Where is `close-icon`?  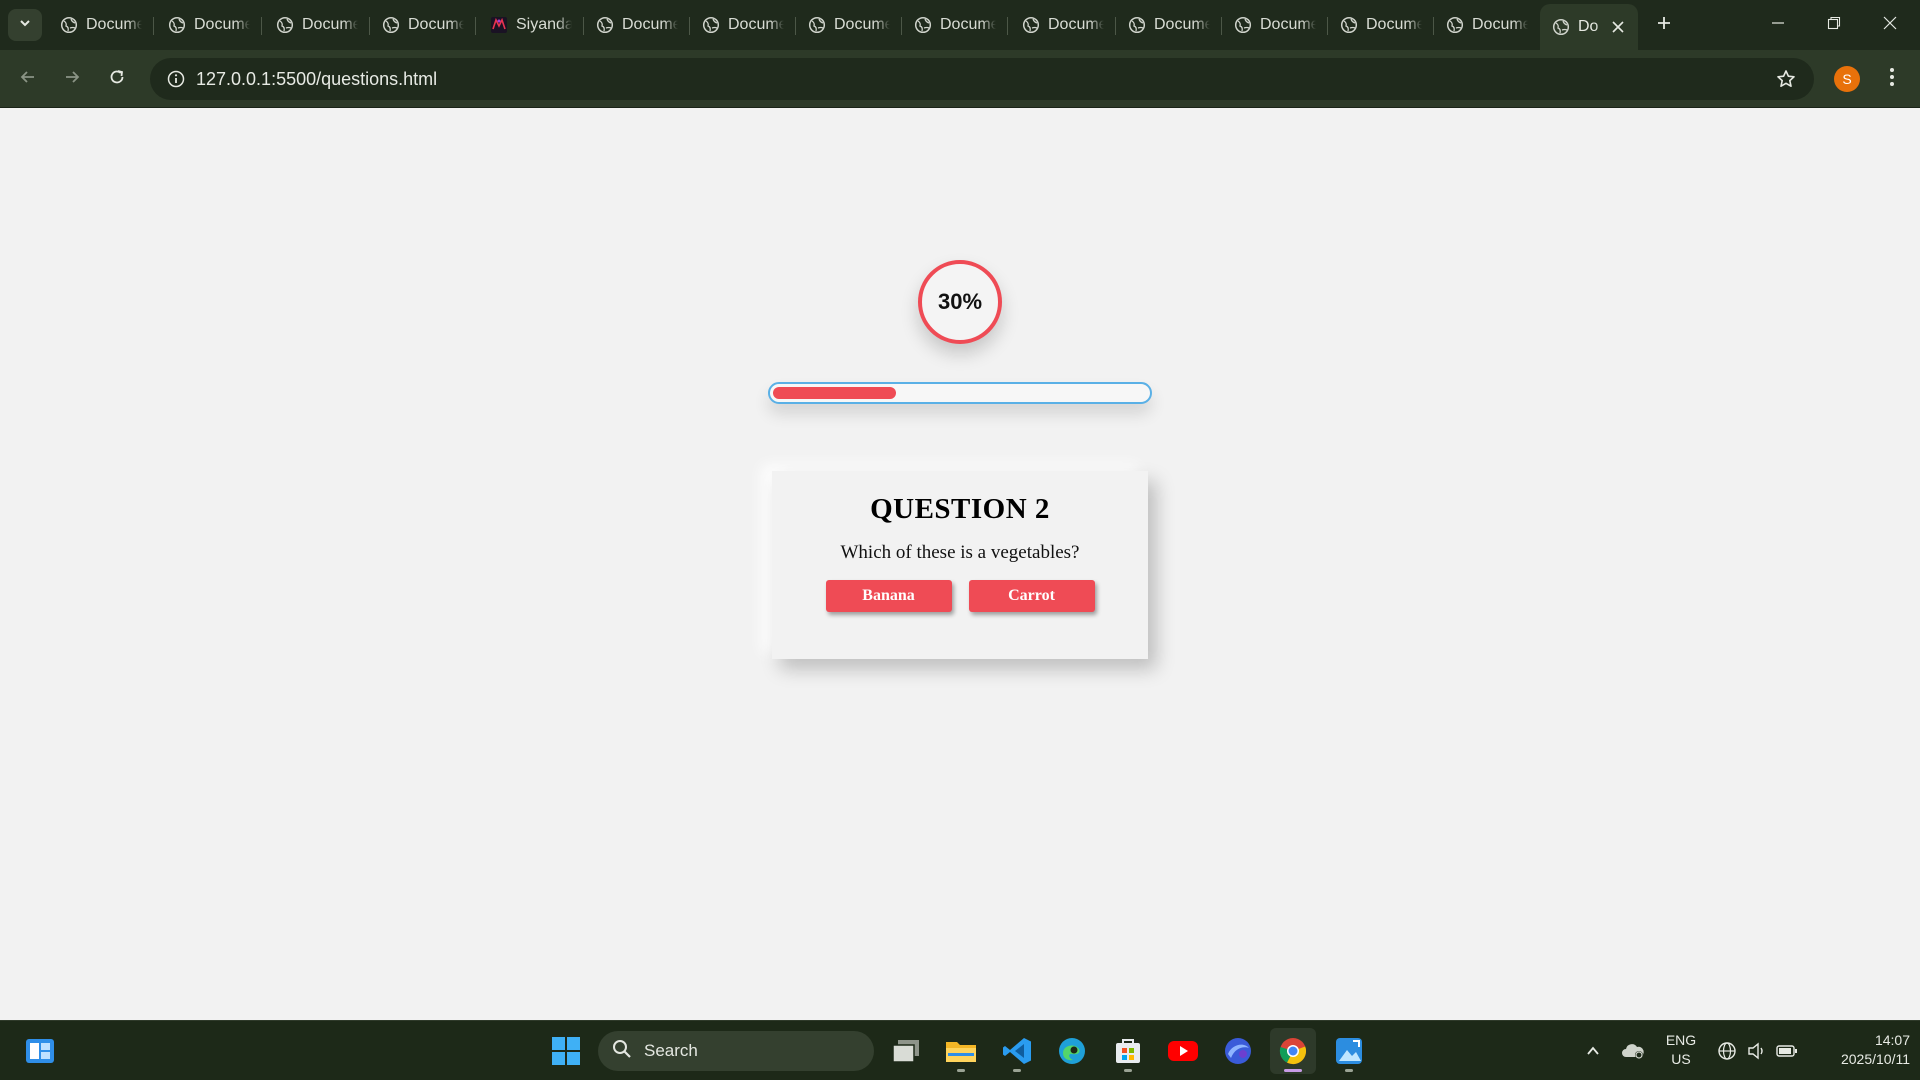
close-icon is located at coordinates (1890, 25).